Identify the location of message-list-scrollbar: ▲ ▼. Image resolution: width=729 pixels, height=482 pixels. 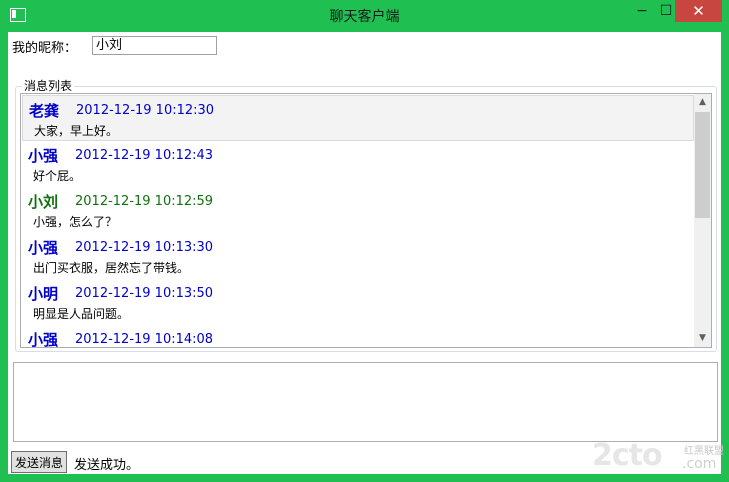
(702, 220).